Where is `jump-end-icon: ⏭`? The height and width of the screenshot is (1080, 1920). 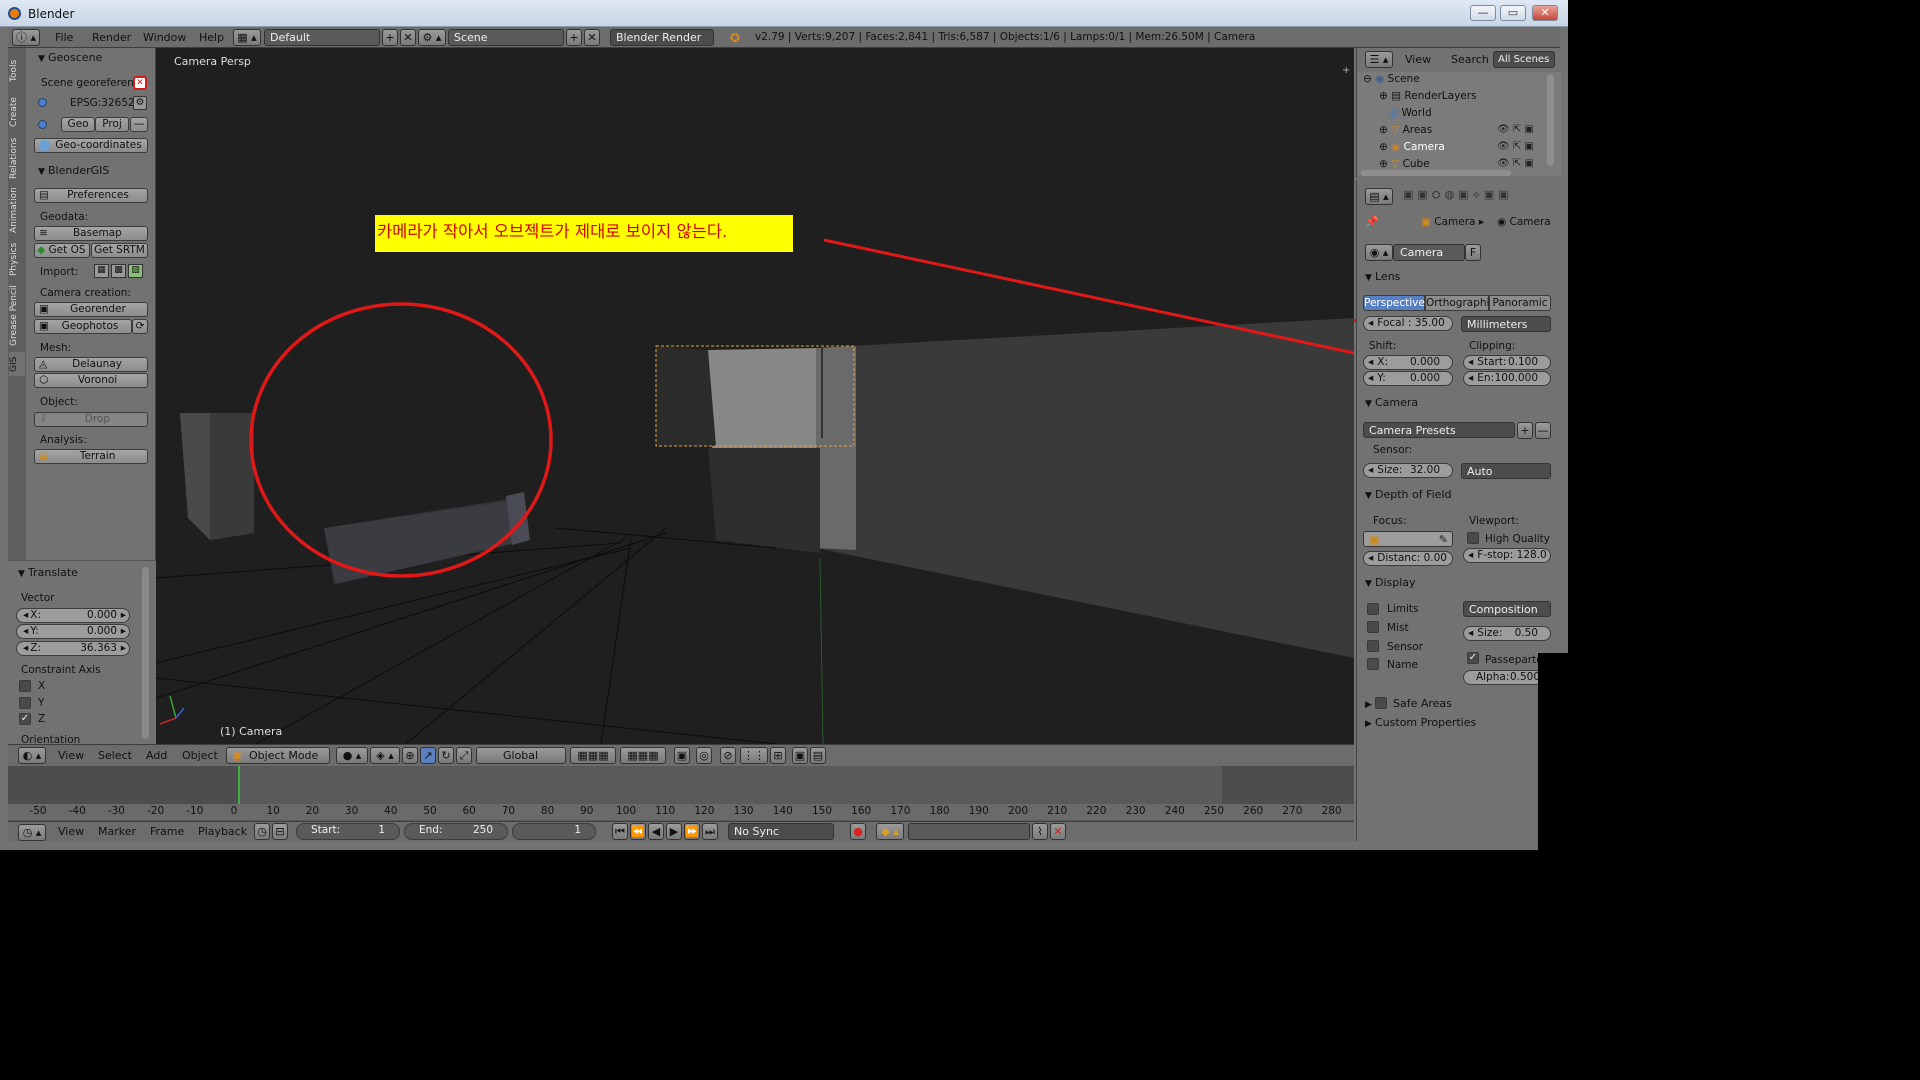
jump-end-icon: ⏭ is located at coordinates (710, 831).